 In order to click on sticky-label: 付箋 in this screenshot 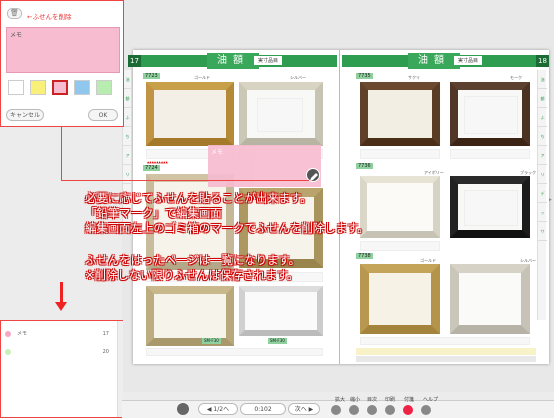, I will do `click(409, 400)`.